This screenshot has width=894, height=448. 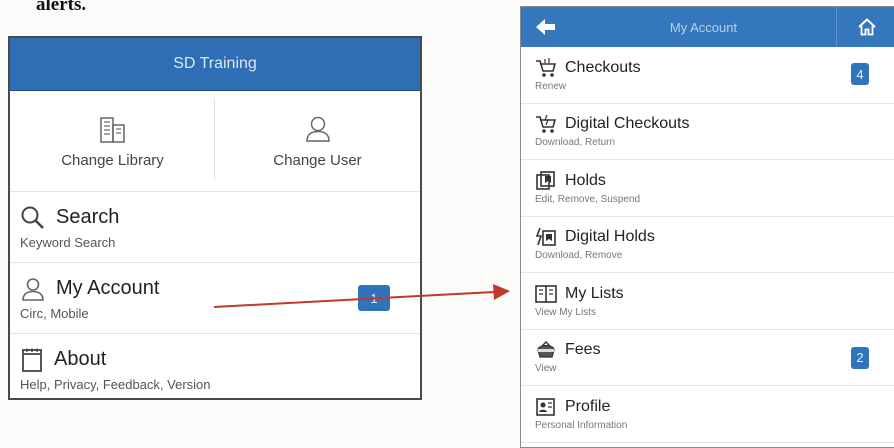 What do you see at coordinates (610, 237) in the screenshot?
I see `account-item-title: Digital Holds` at bounding box center [610, 237].